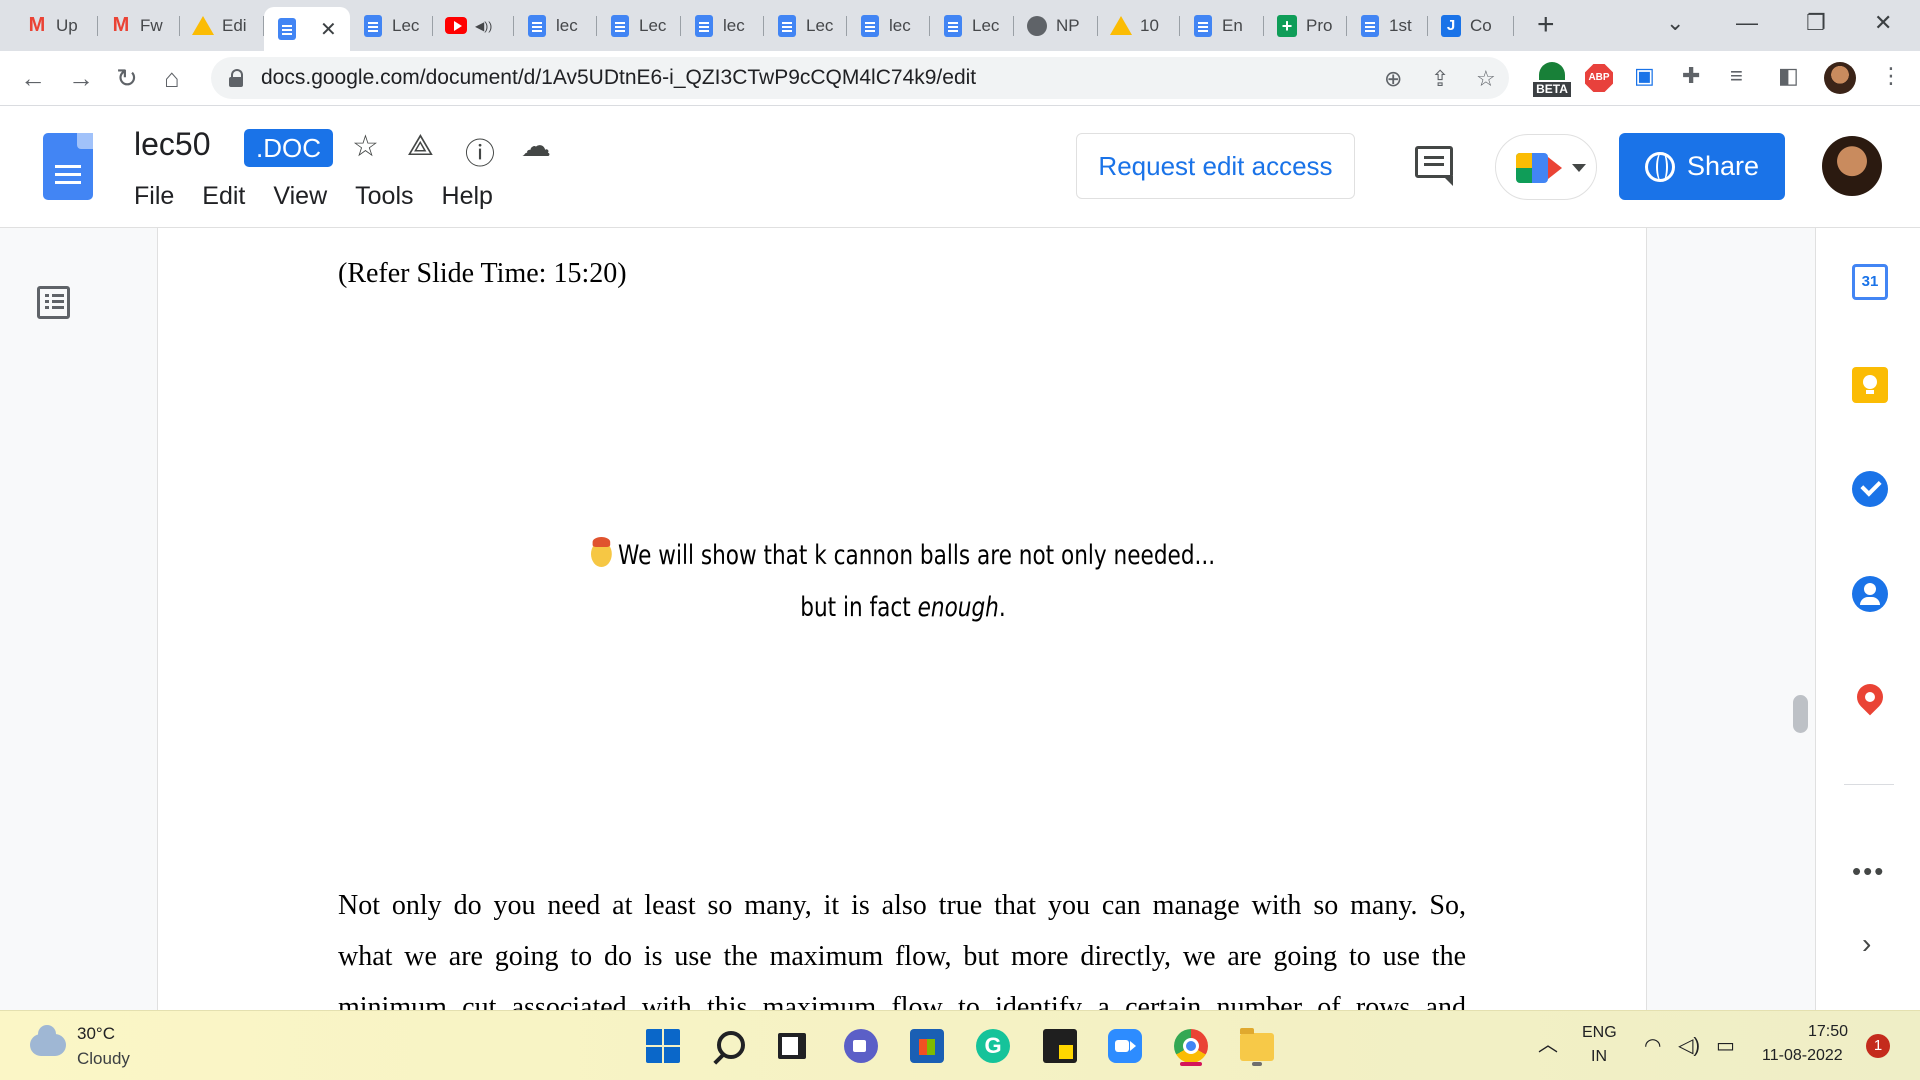 The width and height of the screenshot is (1920, 1080). I want to click on browser-tab: 10, so click(1139, 25).